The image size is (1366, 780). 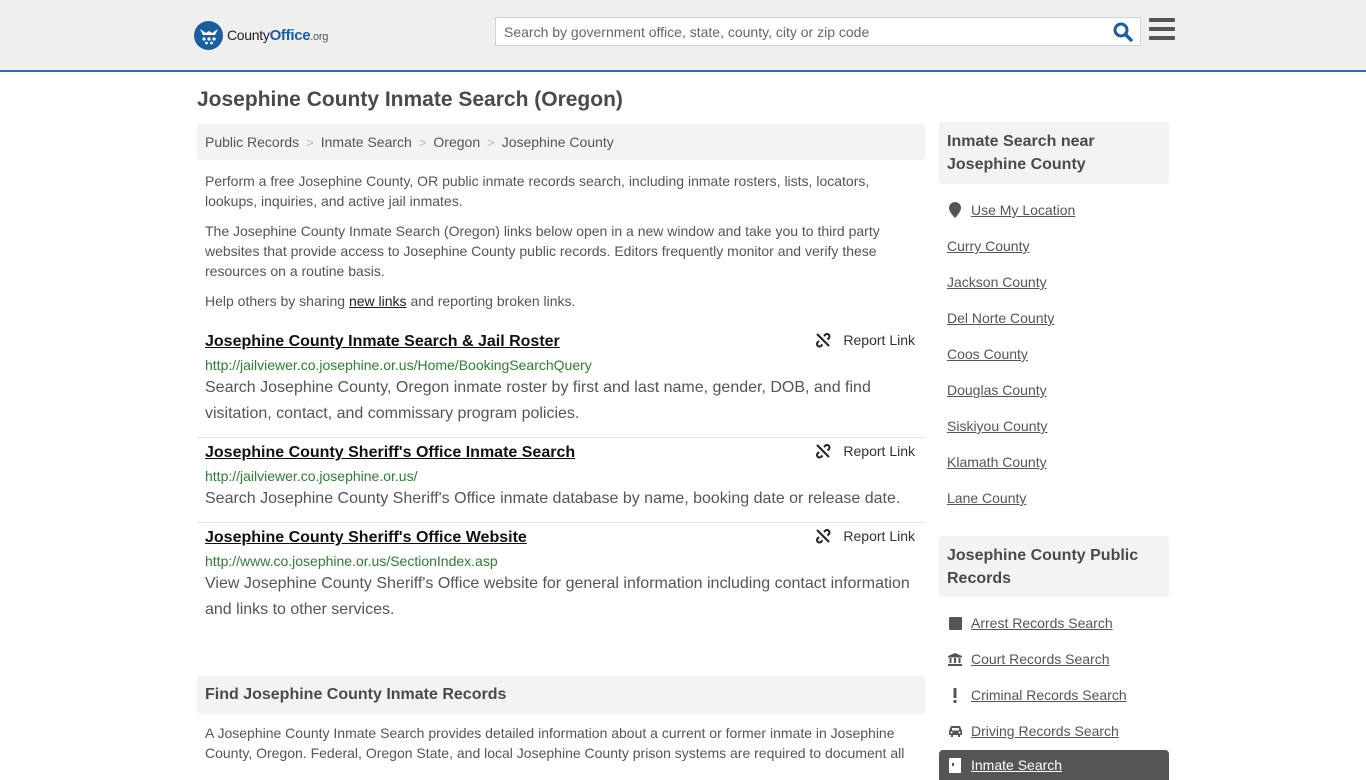 I want to click on criminal-records-link: Criminal Records Search, so click(x=1049, y=695).